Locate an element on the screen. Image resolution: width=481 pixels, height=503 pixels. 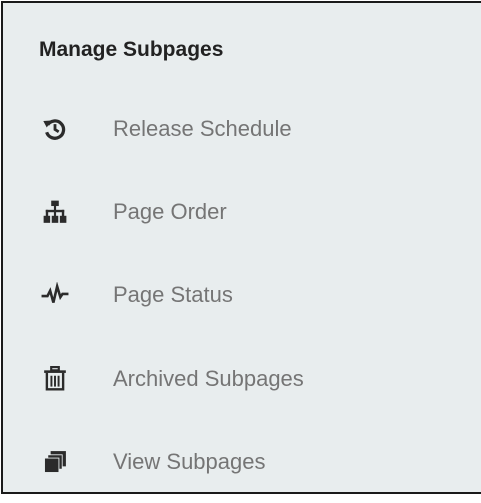
menu-item-label: Page Order is located at coordinates (170, 212).